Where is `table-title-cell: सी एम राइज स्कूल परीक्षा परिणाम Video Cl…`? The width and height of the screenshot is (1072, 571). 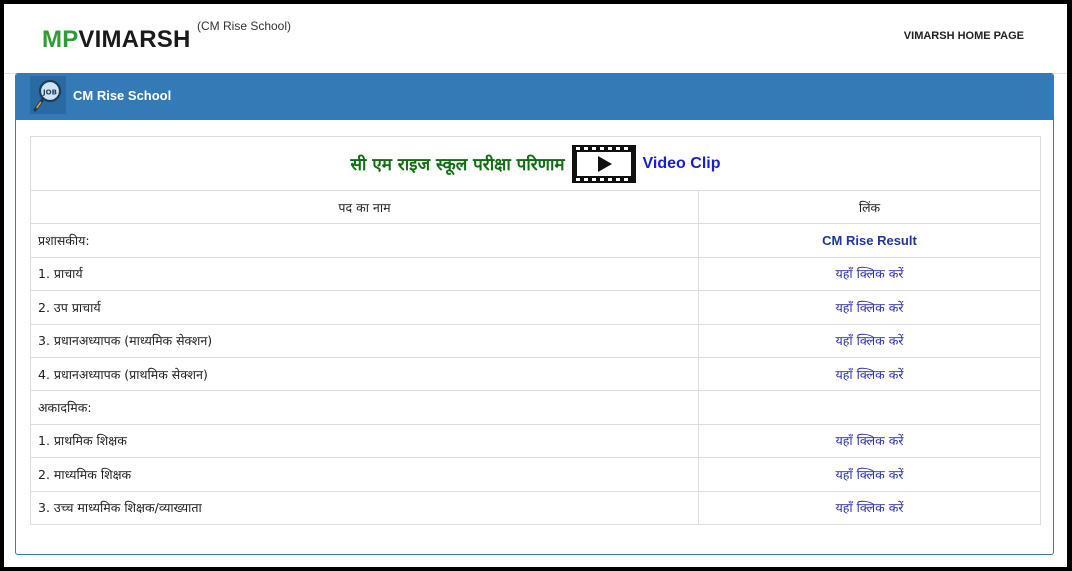
table-title-cell: सी एम राइज स्कूल परीक्षा परिणाम Video Cl… is located at coordinates (535, 163).